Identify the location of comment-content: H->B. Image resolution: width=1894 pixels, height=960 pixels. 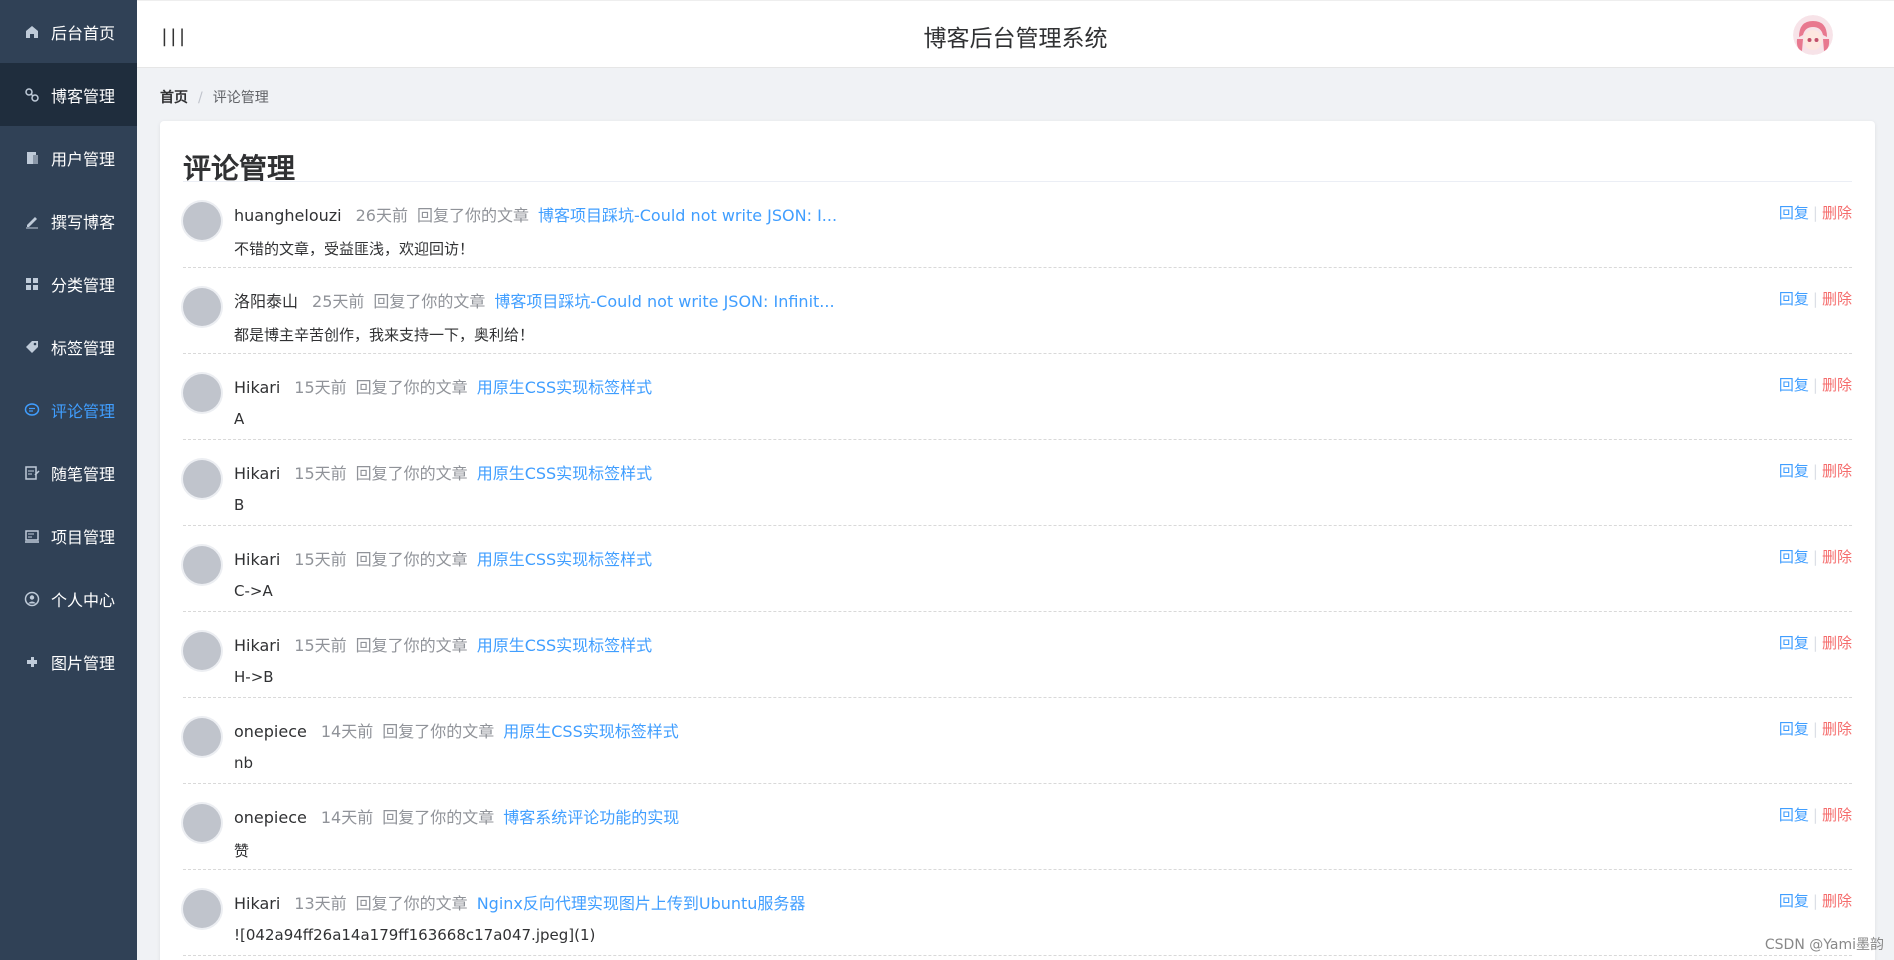
(254, 677).